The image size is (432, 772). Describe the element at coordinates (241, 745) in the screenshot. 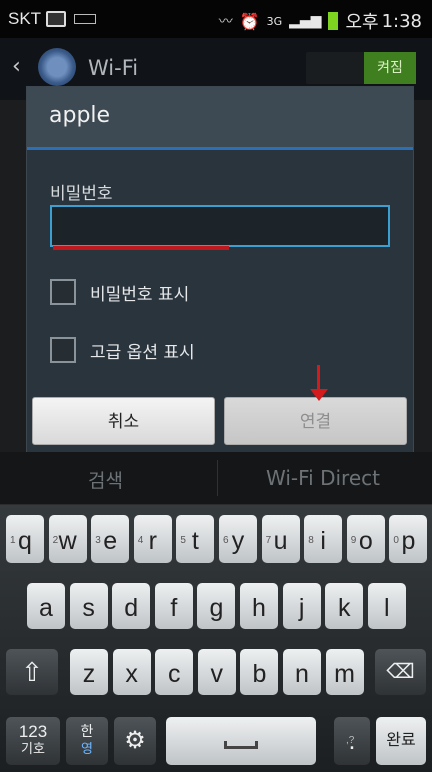

I see `space-icon` at that location.